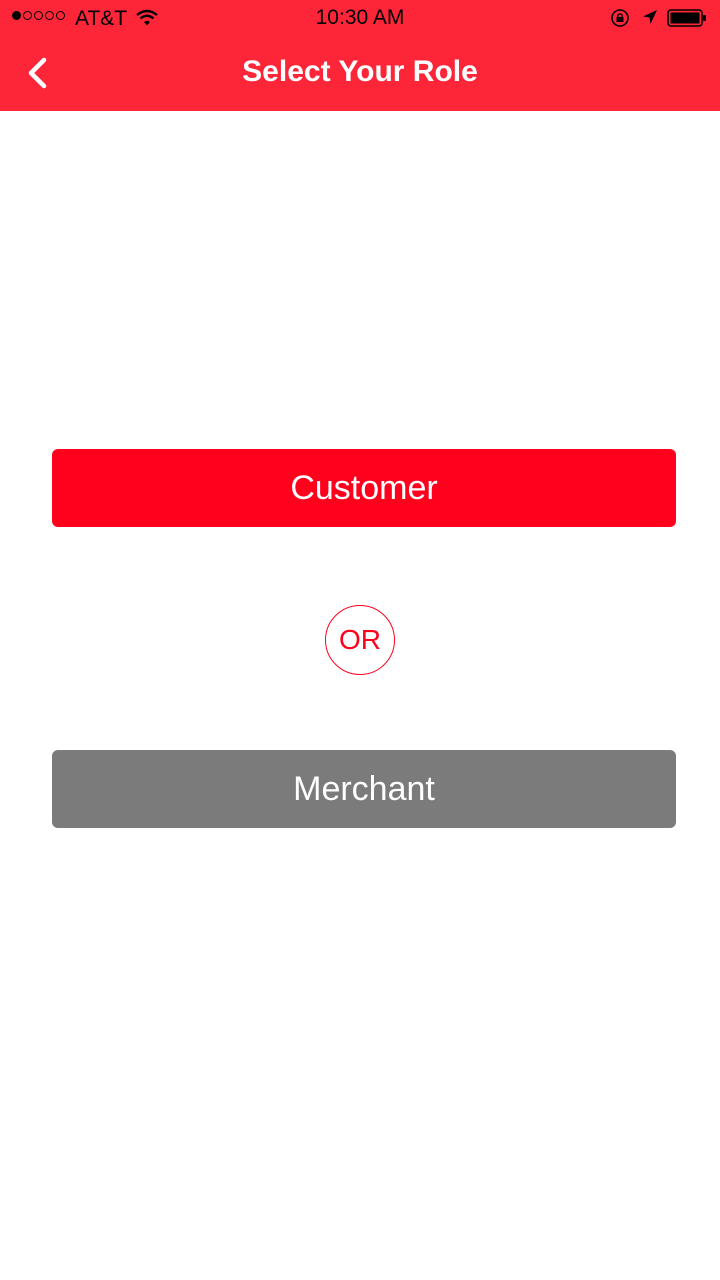 The height and width of the screenshot is (1280, 720). Describe the element at coordinates (620, 18) in the screenshot. I see `rotation-lock-icon` at that location.